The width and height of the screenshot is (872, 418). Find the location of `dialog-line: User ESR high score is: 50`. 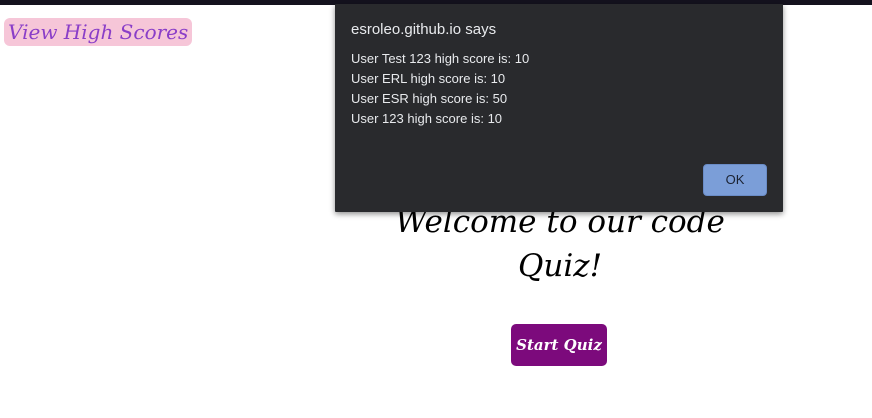

dialog-line: User ESR high score is: 50 is located at coordinates (429, 98).